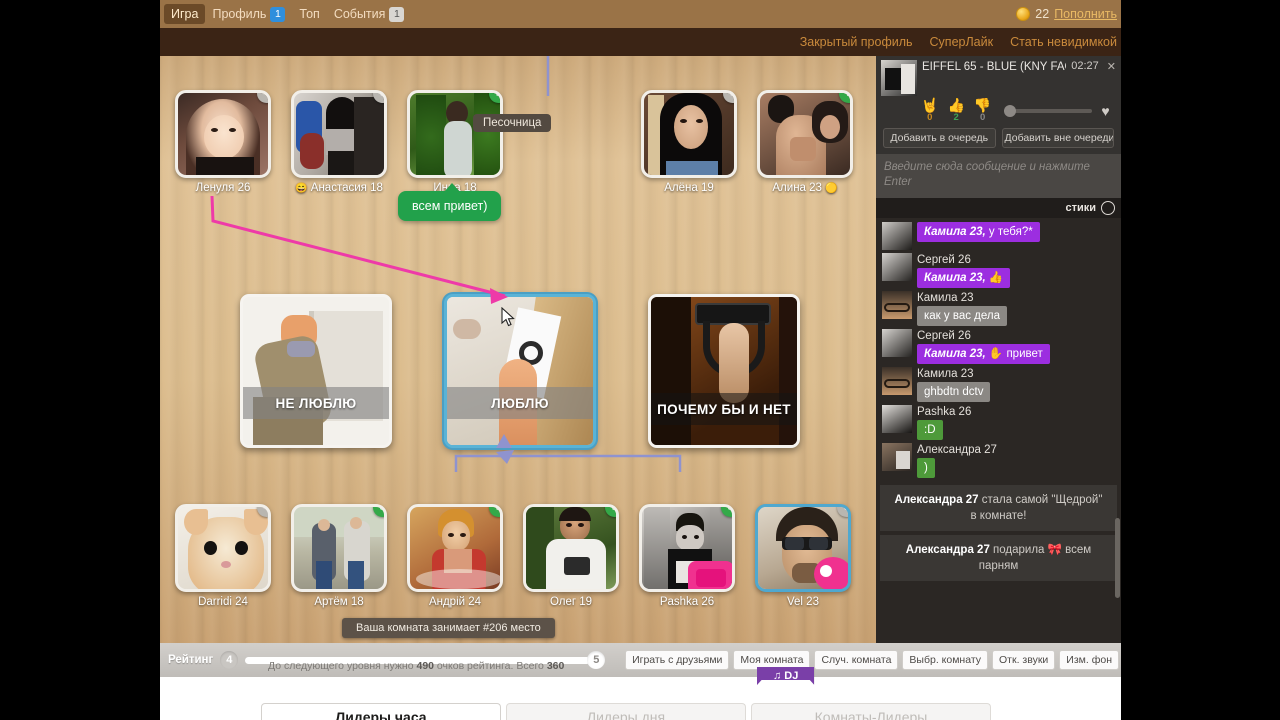  What do you see at coordinates (342, 666) in the screenshot?
I see `note-prefix: До следующего уровня нужно` at bounding box center [342, 666].